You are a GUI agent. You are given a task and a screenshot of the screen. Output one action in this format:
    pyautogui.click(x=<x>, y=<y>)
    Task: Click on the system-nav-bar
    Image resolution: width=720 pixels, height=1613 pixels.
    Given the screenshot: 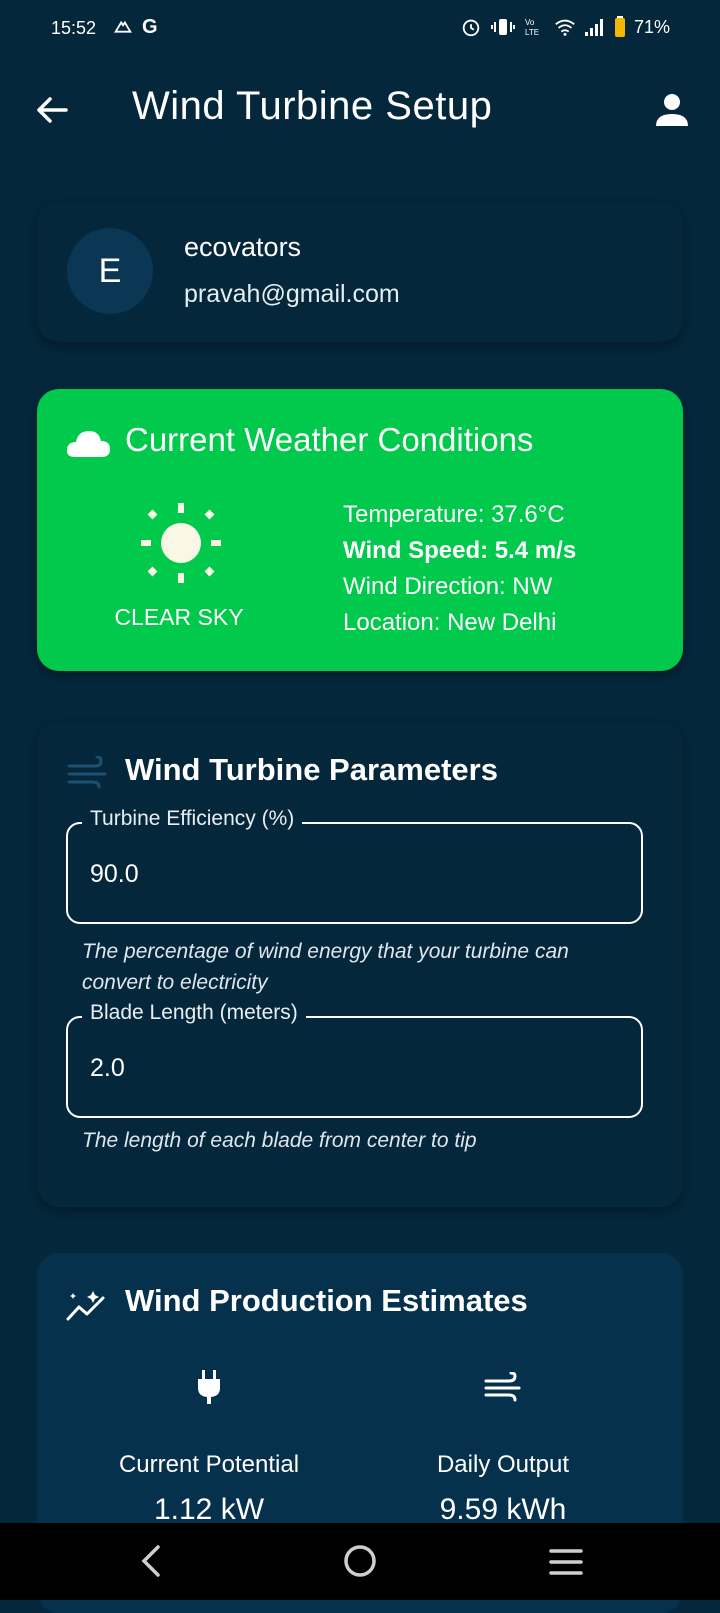 What is the action you would take?
    pyautogui.click(x=360, y=1561)
    